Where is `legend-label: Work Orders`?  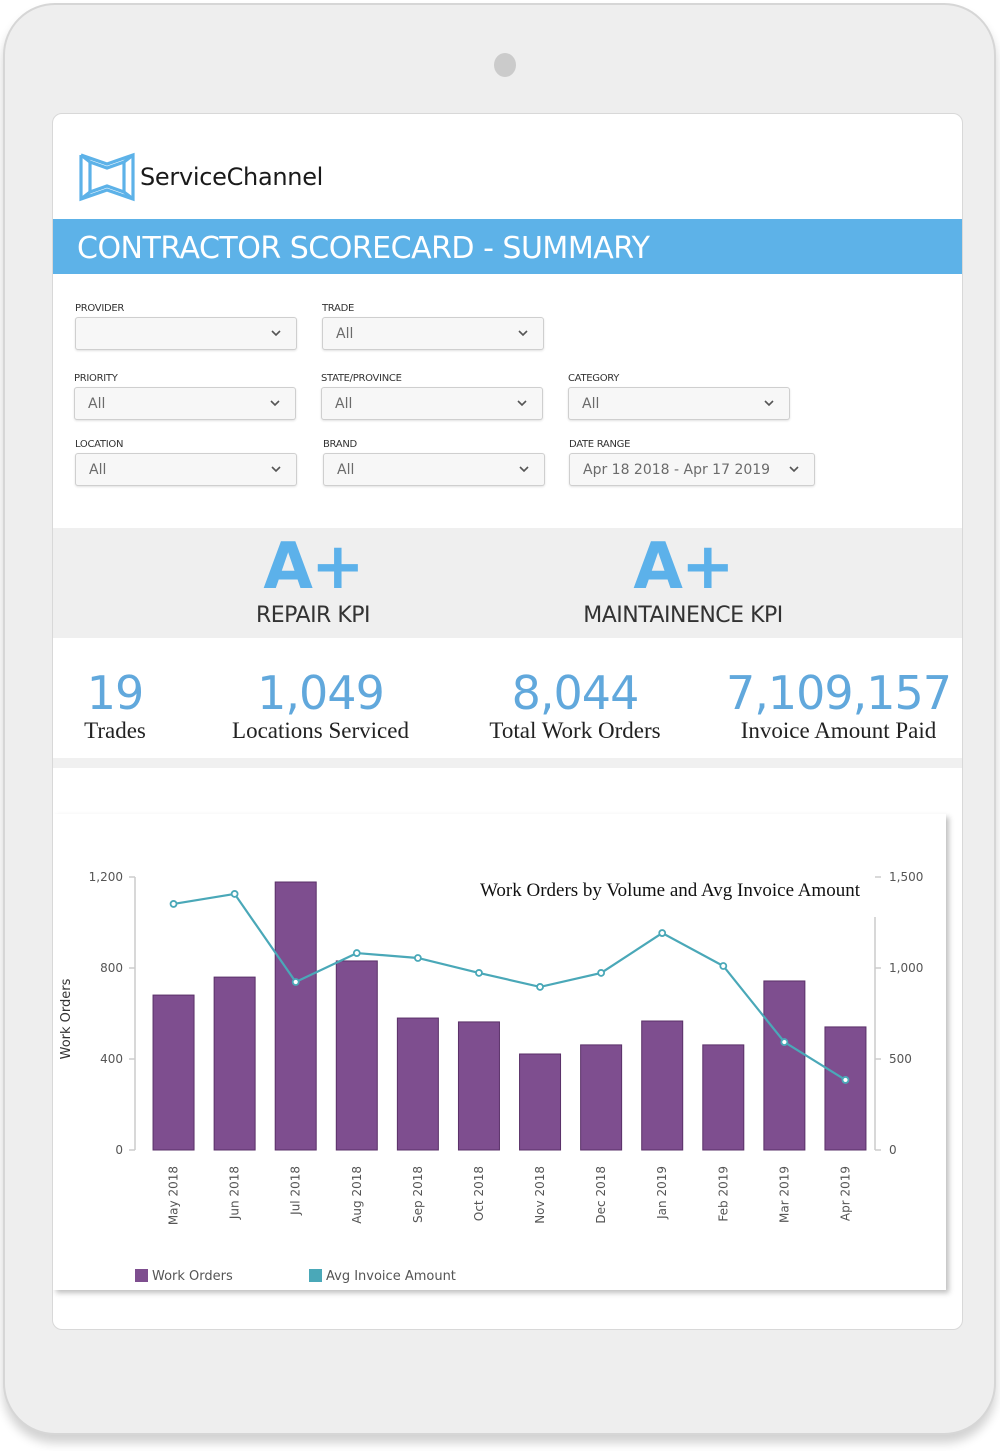
legend-label: Work Orders is located at coordinates (192, 1276).